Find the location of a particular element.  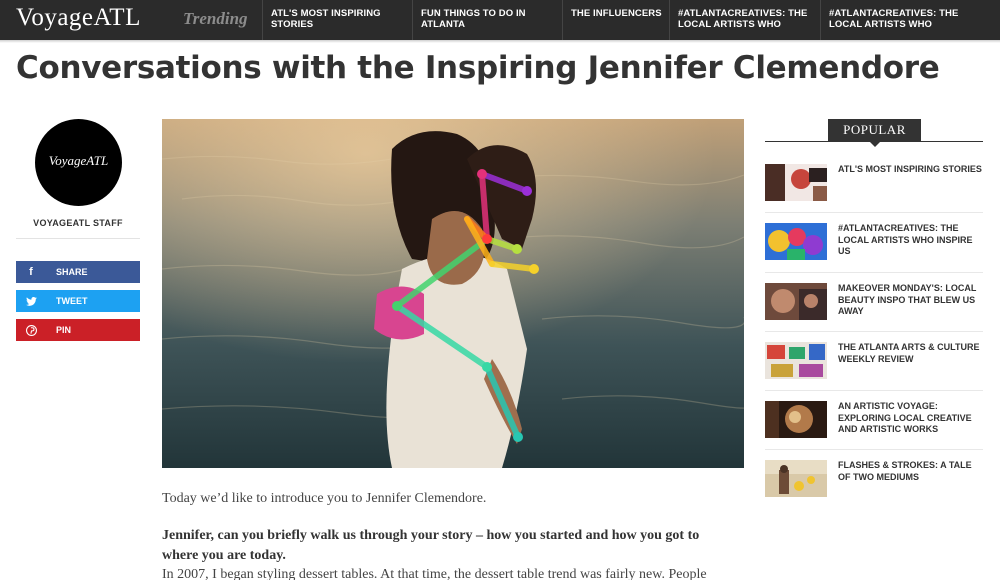

author-divider is located at coordinates (78, 238).